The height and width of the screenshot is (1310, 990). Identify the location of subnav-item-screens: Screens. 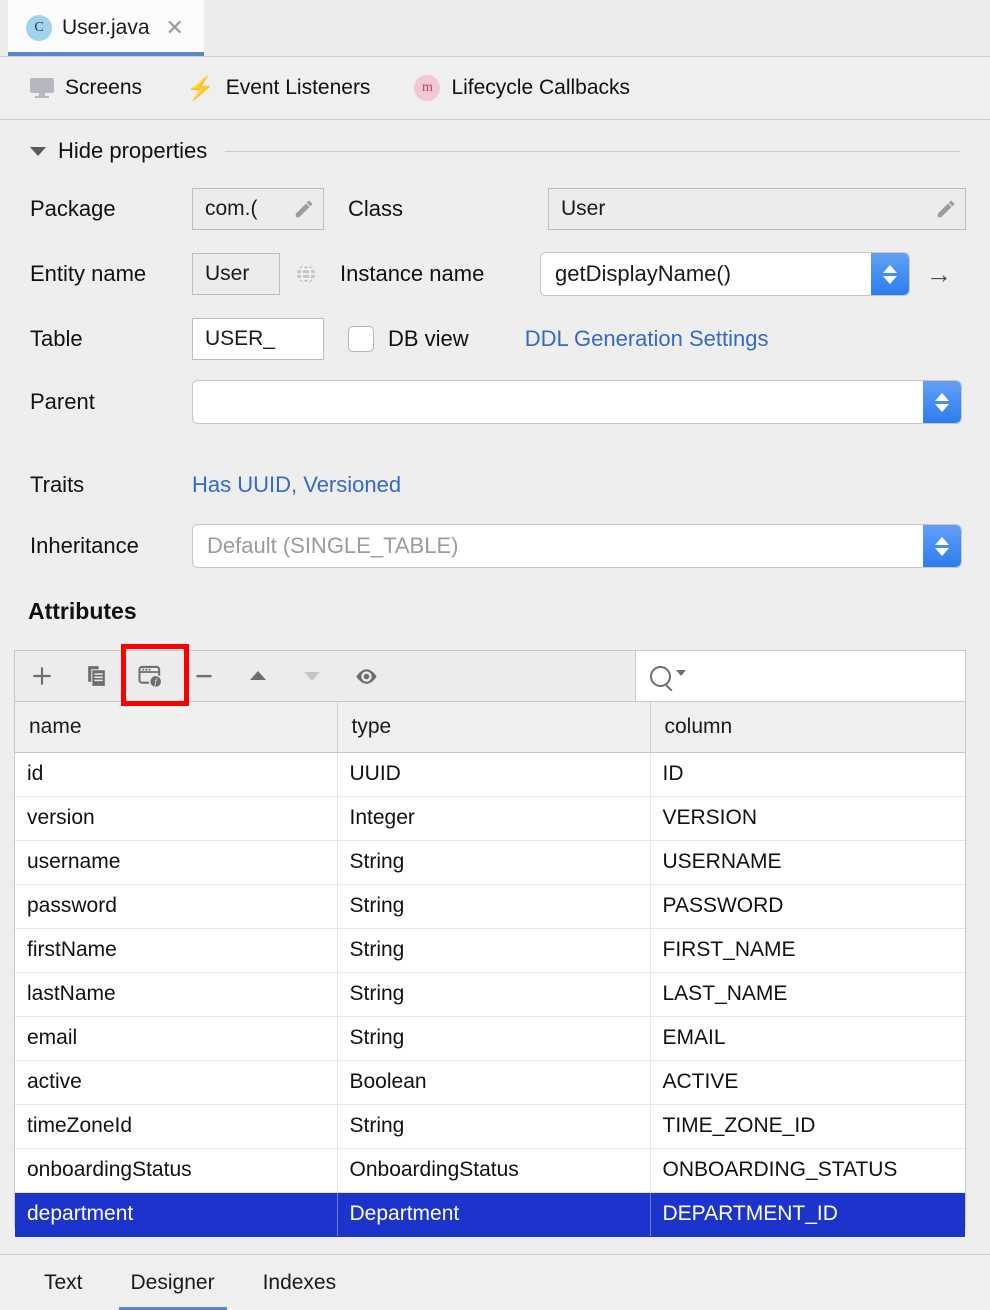
(86, 88).